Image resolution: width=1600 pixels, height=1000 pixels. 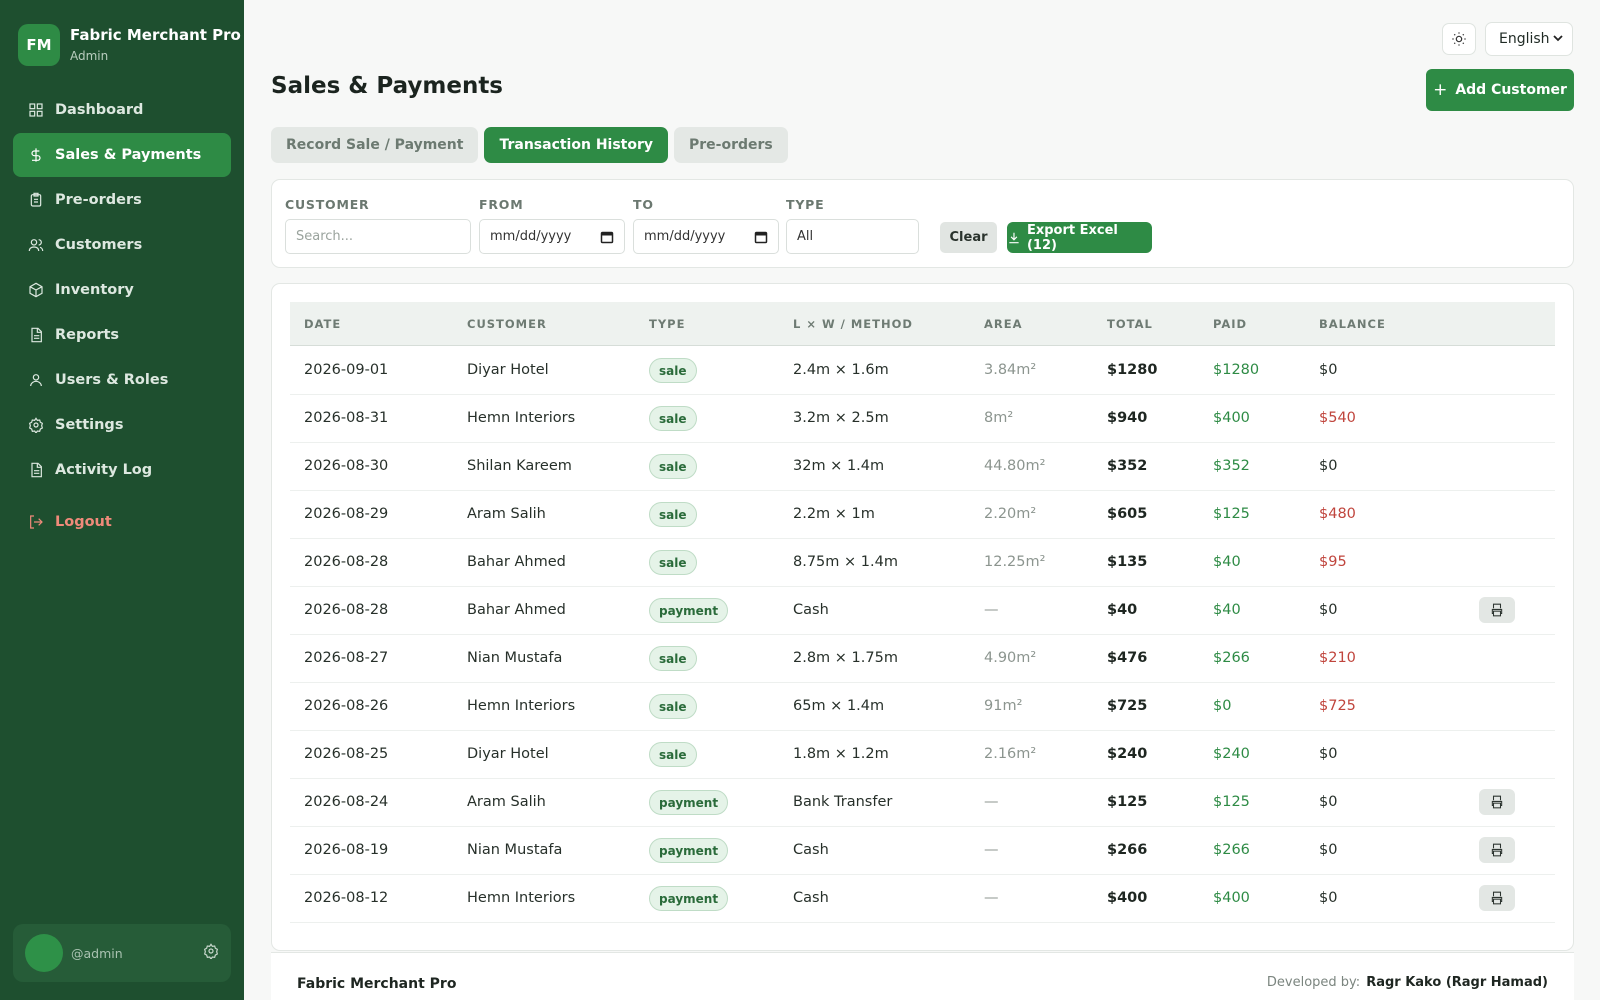 I want to click on cell-area: 12.25m², so click(x=1015, y=562).